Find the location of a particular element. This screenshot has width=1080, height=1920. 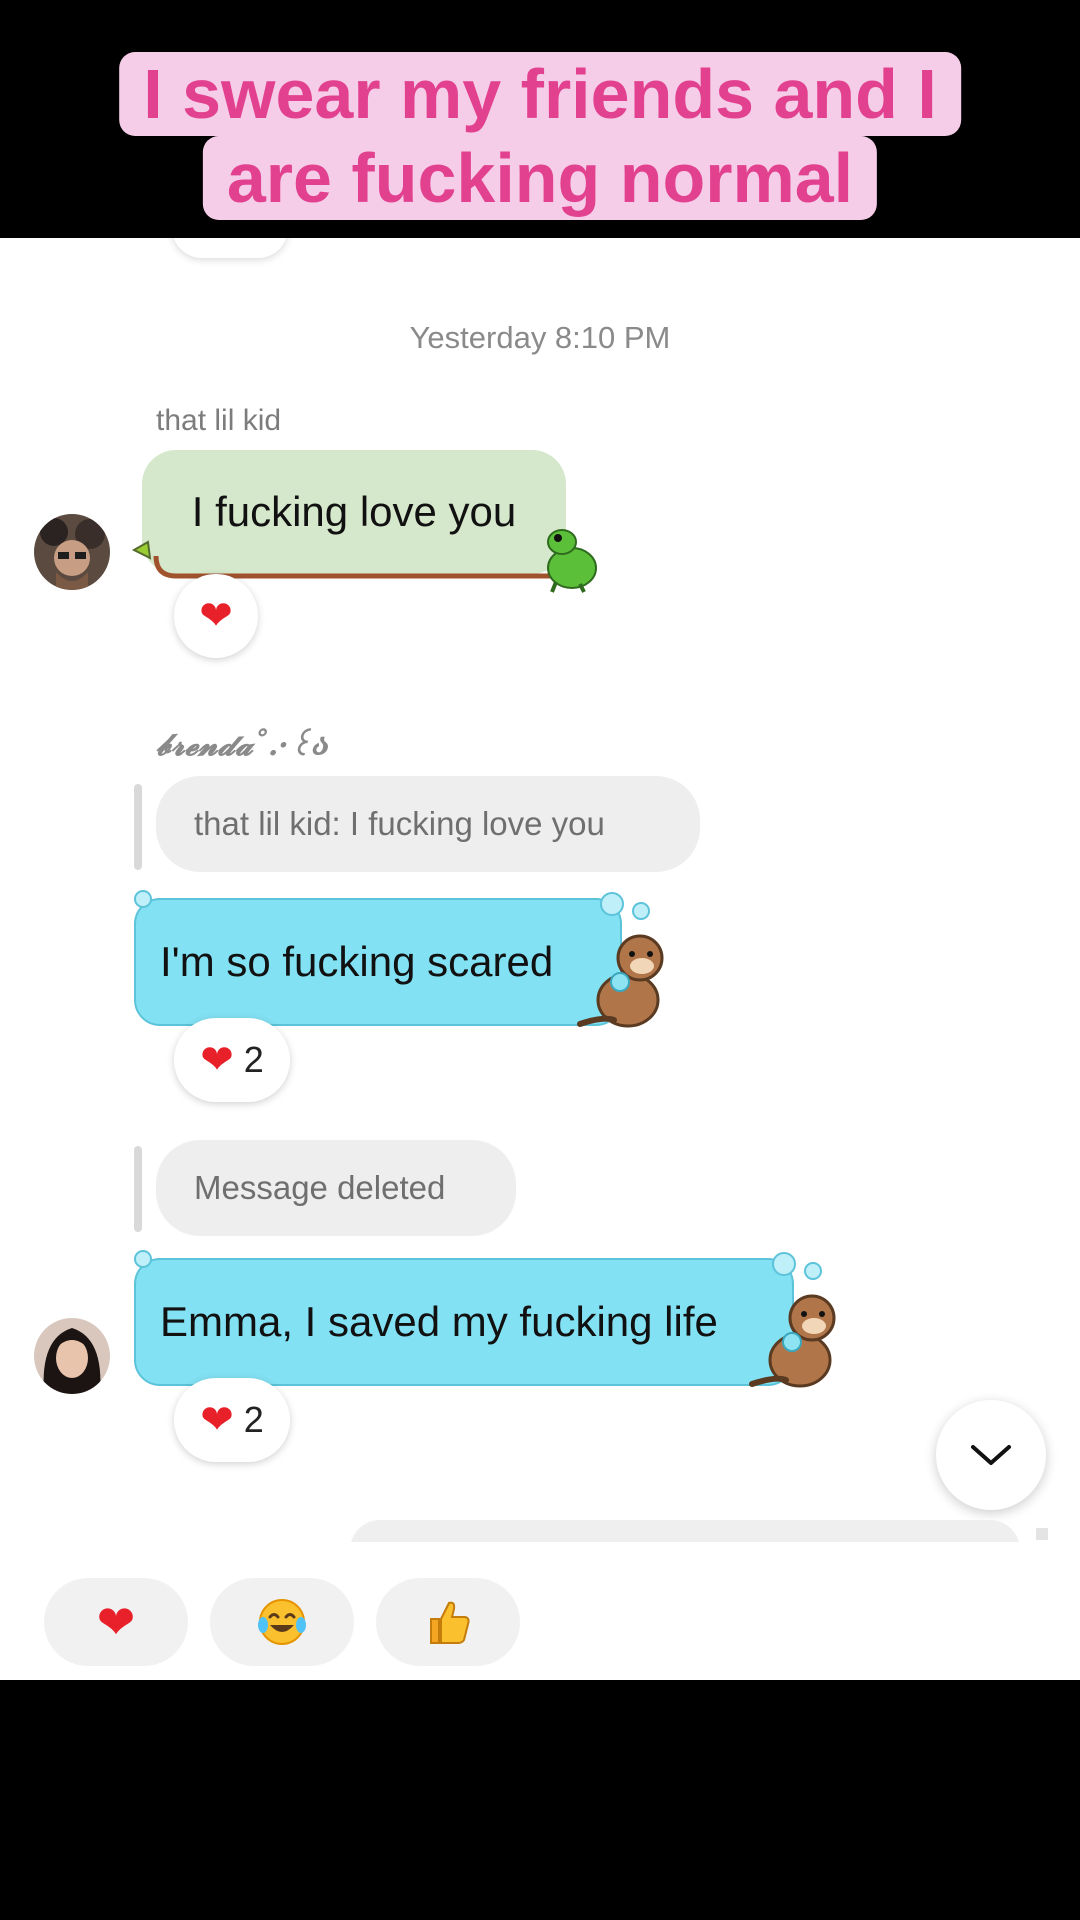

caption-line-1: I swear my friends and I is located at coordinates (540, 94).